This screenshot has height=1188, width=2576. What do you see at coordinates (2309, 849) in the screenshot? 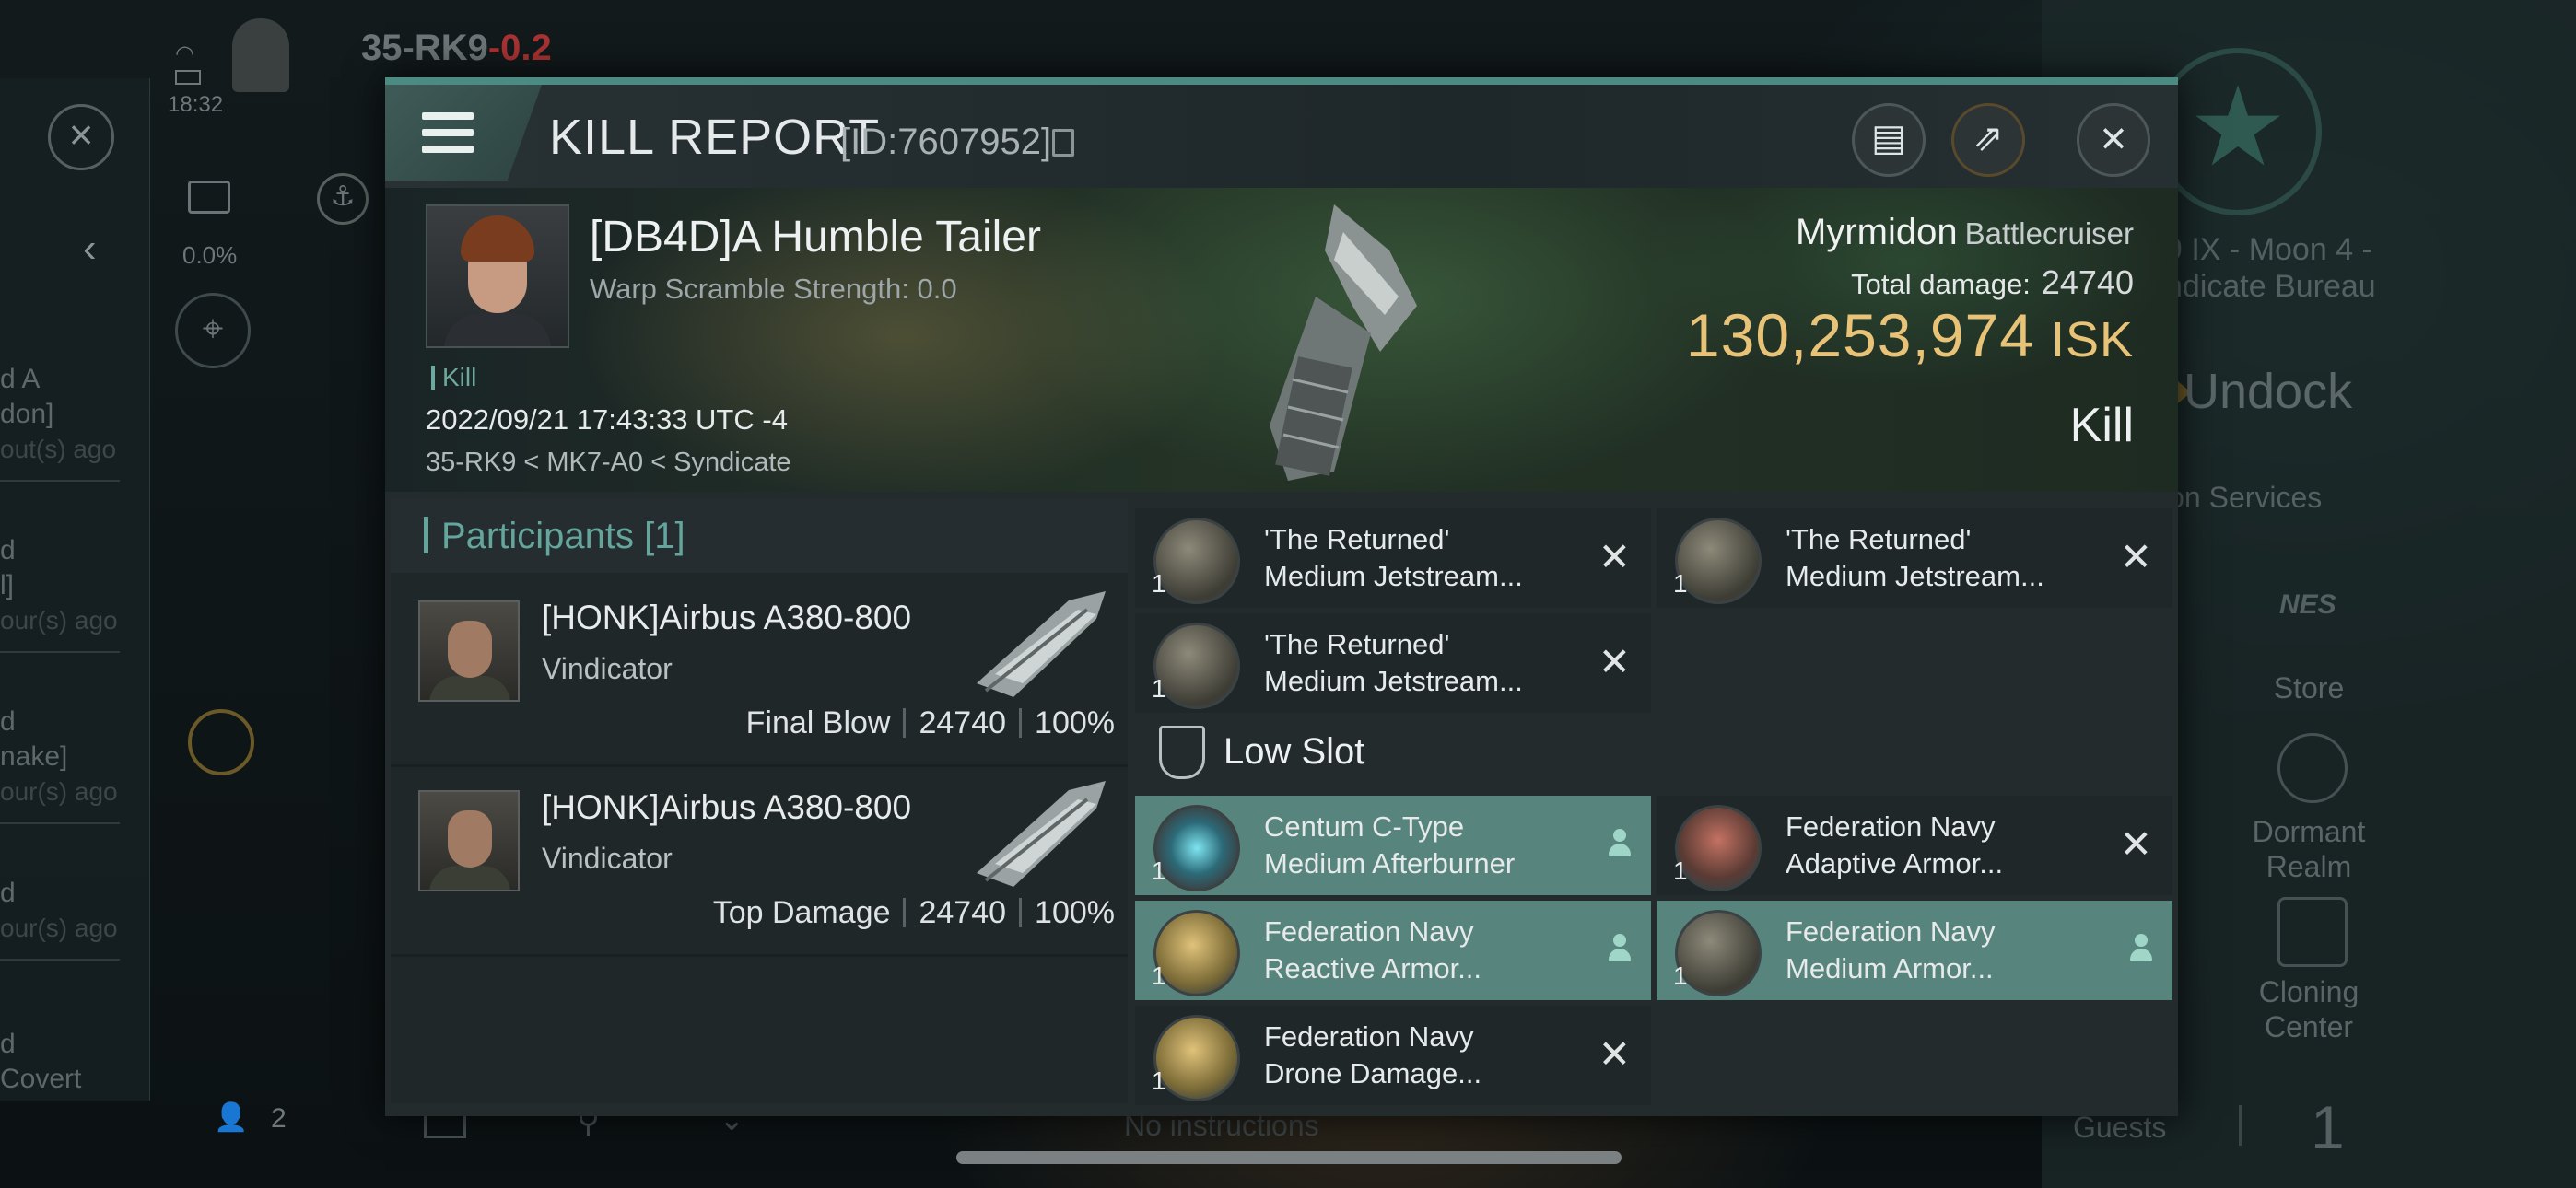
I see `dormant-realm-button: Dormant Realm` at bounding box center [2309, 849].